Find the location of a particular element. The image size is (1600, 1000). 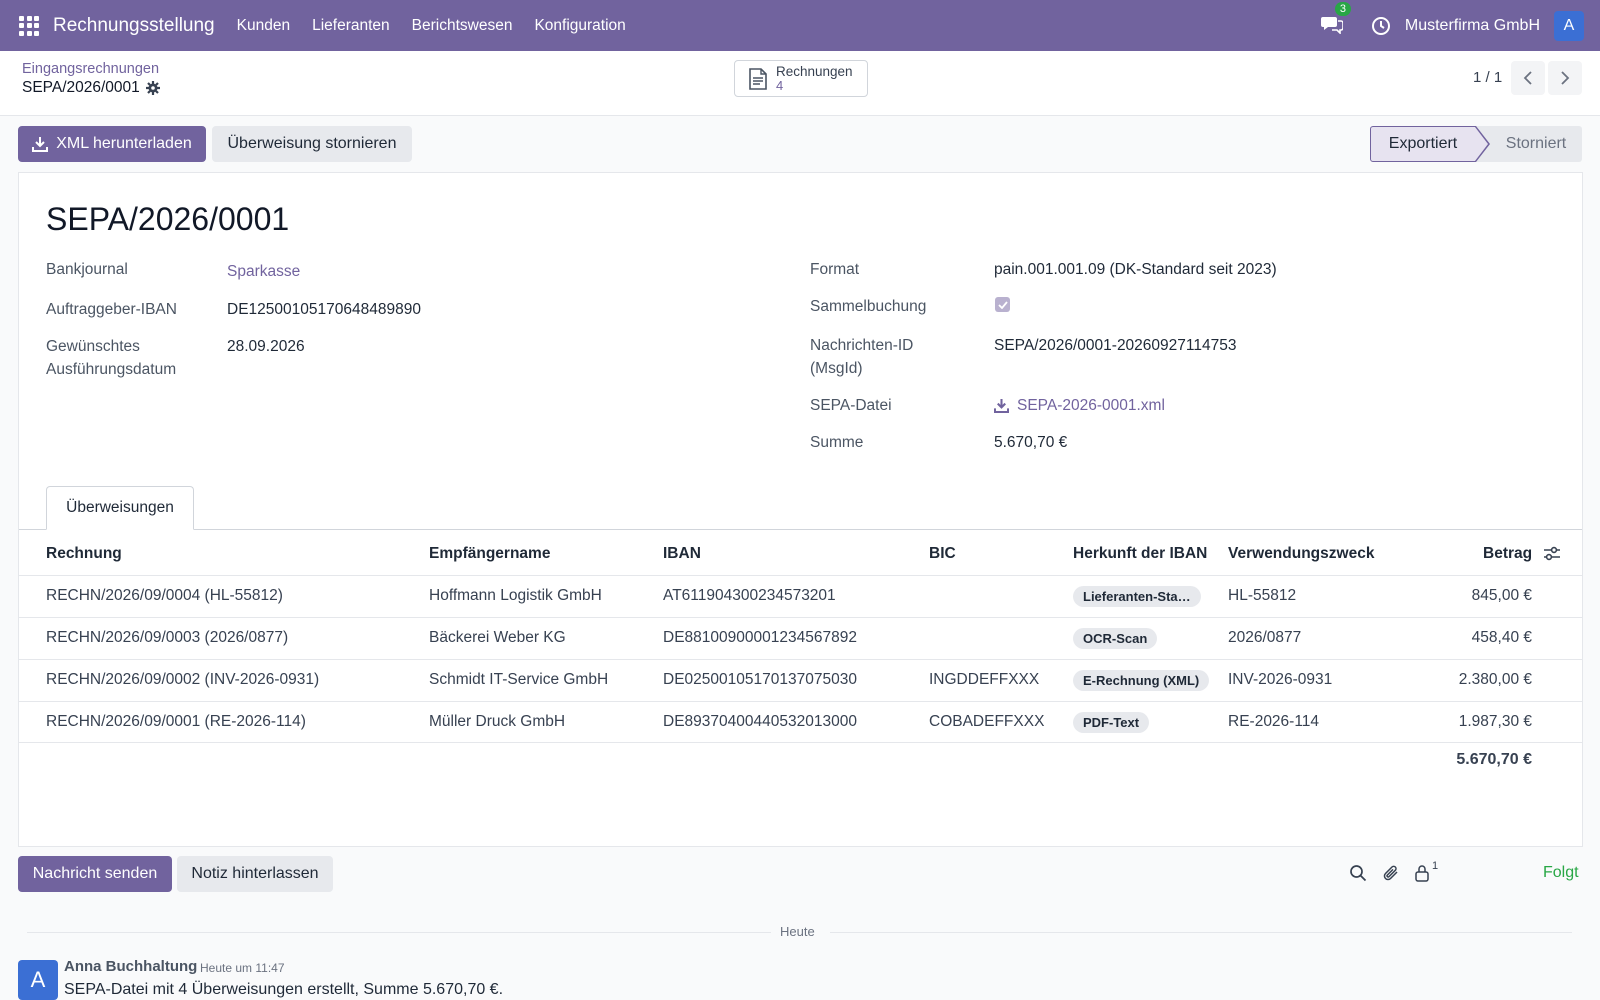

cell-iban: DE88100900001234567892 is located at coordinates (760, 637).